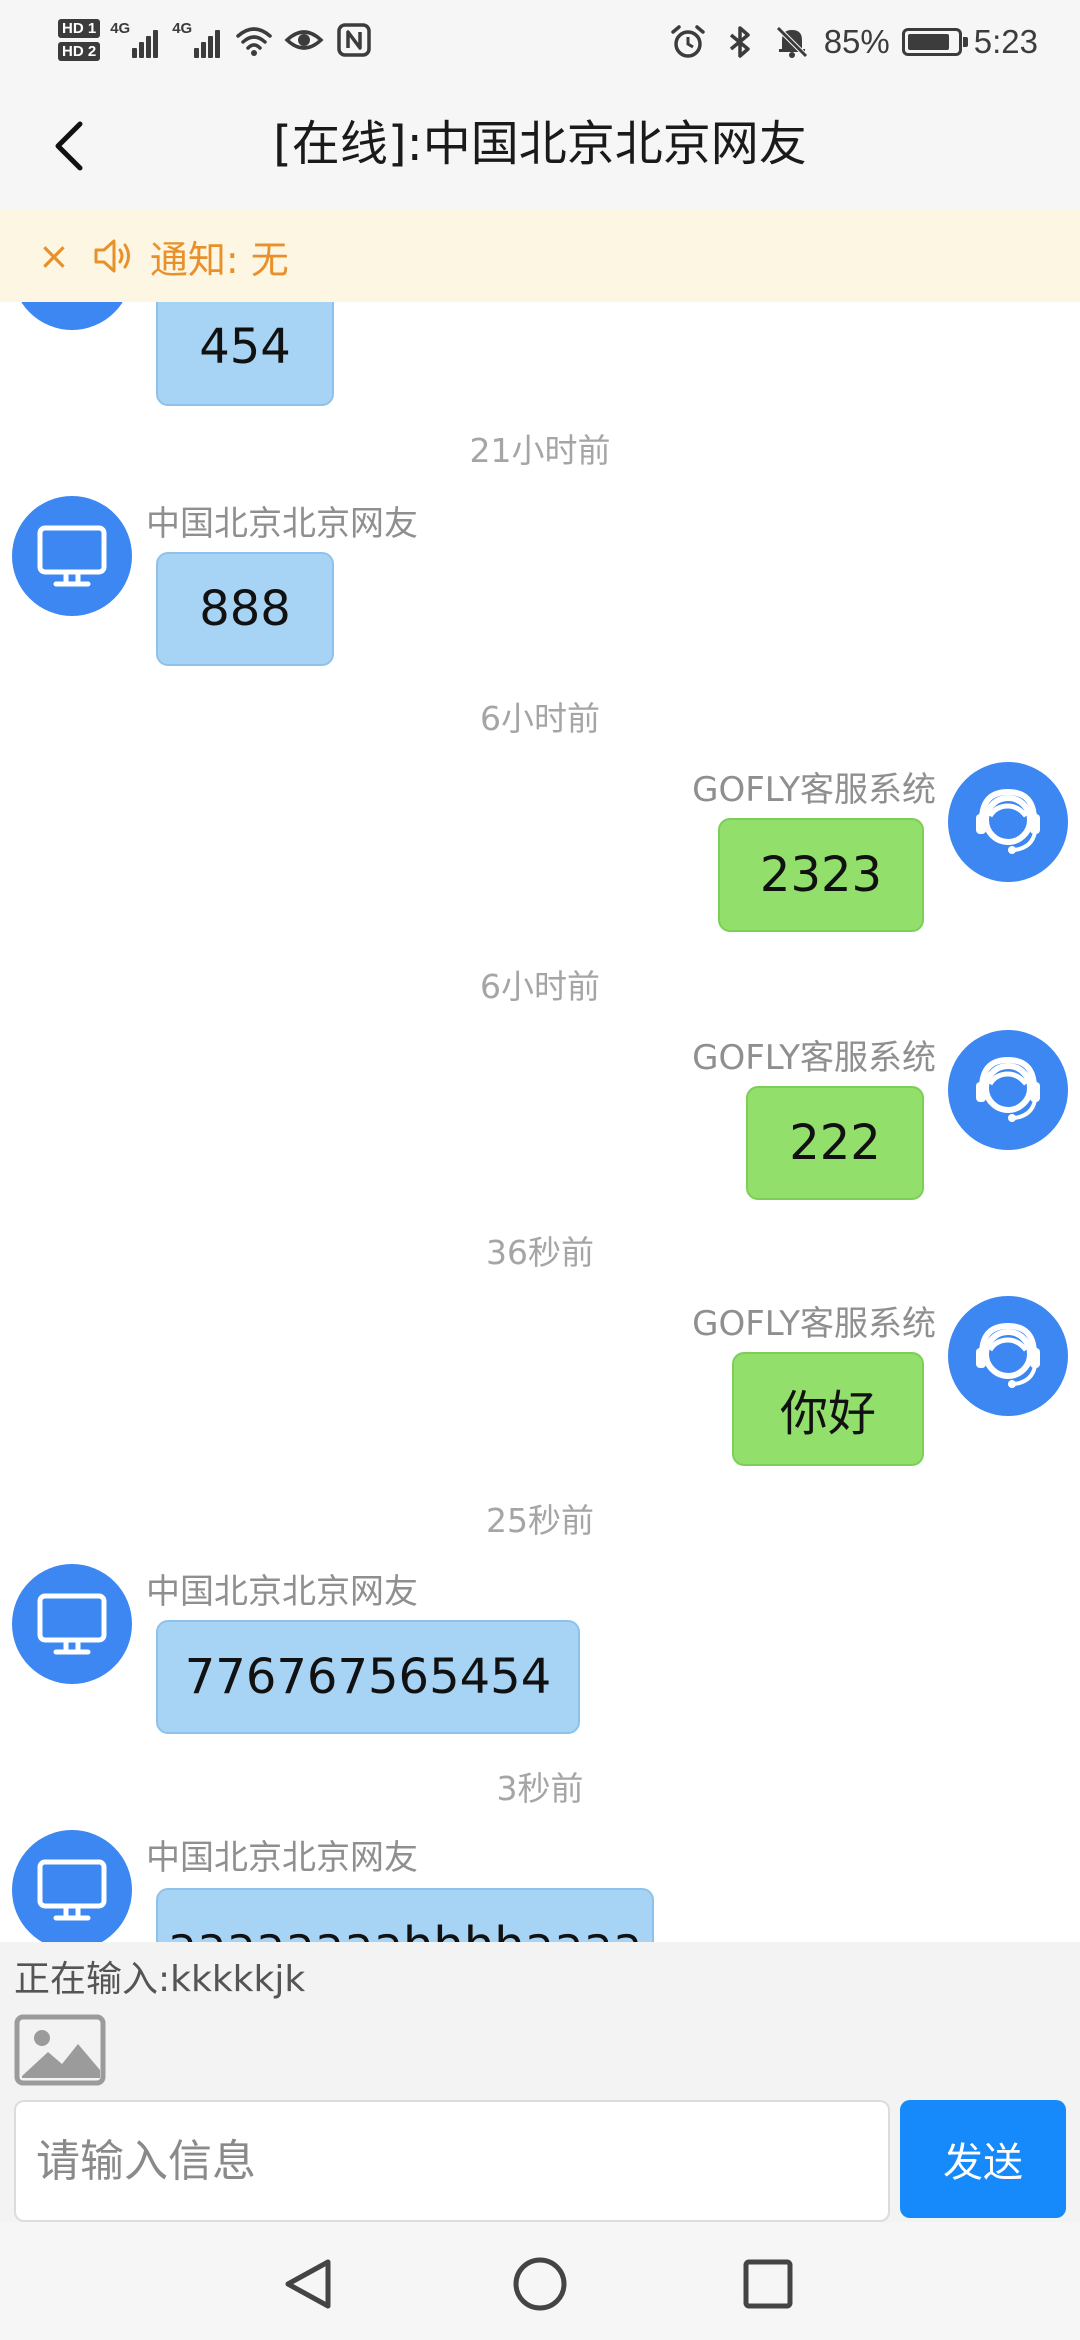  I want to click on timestamp: 25秒前, so click(540, 1520).